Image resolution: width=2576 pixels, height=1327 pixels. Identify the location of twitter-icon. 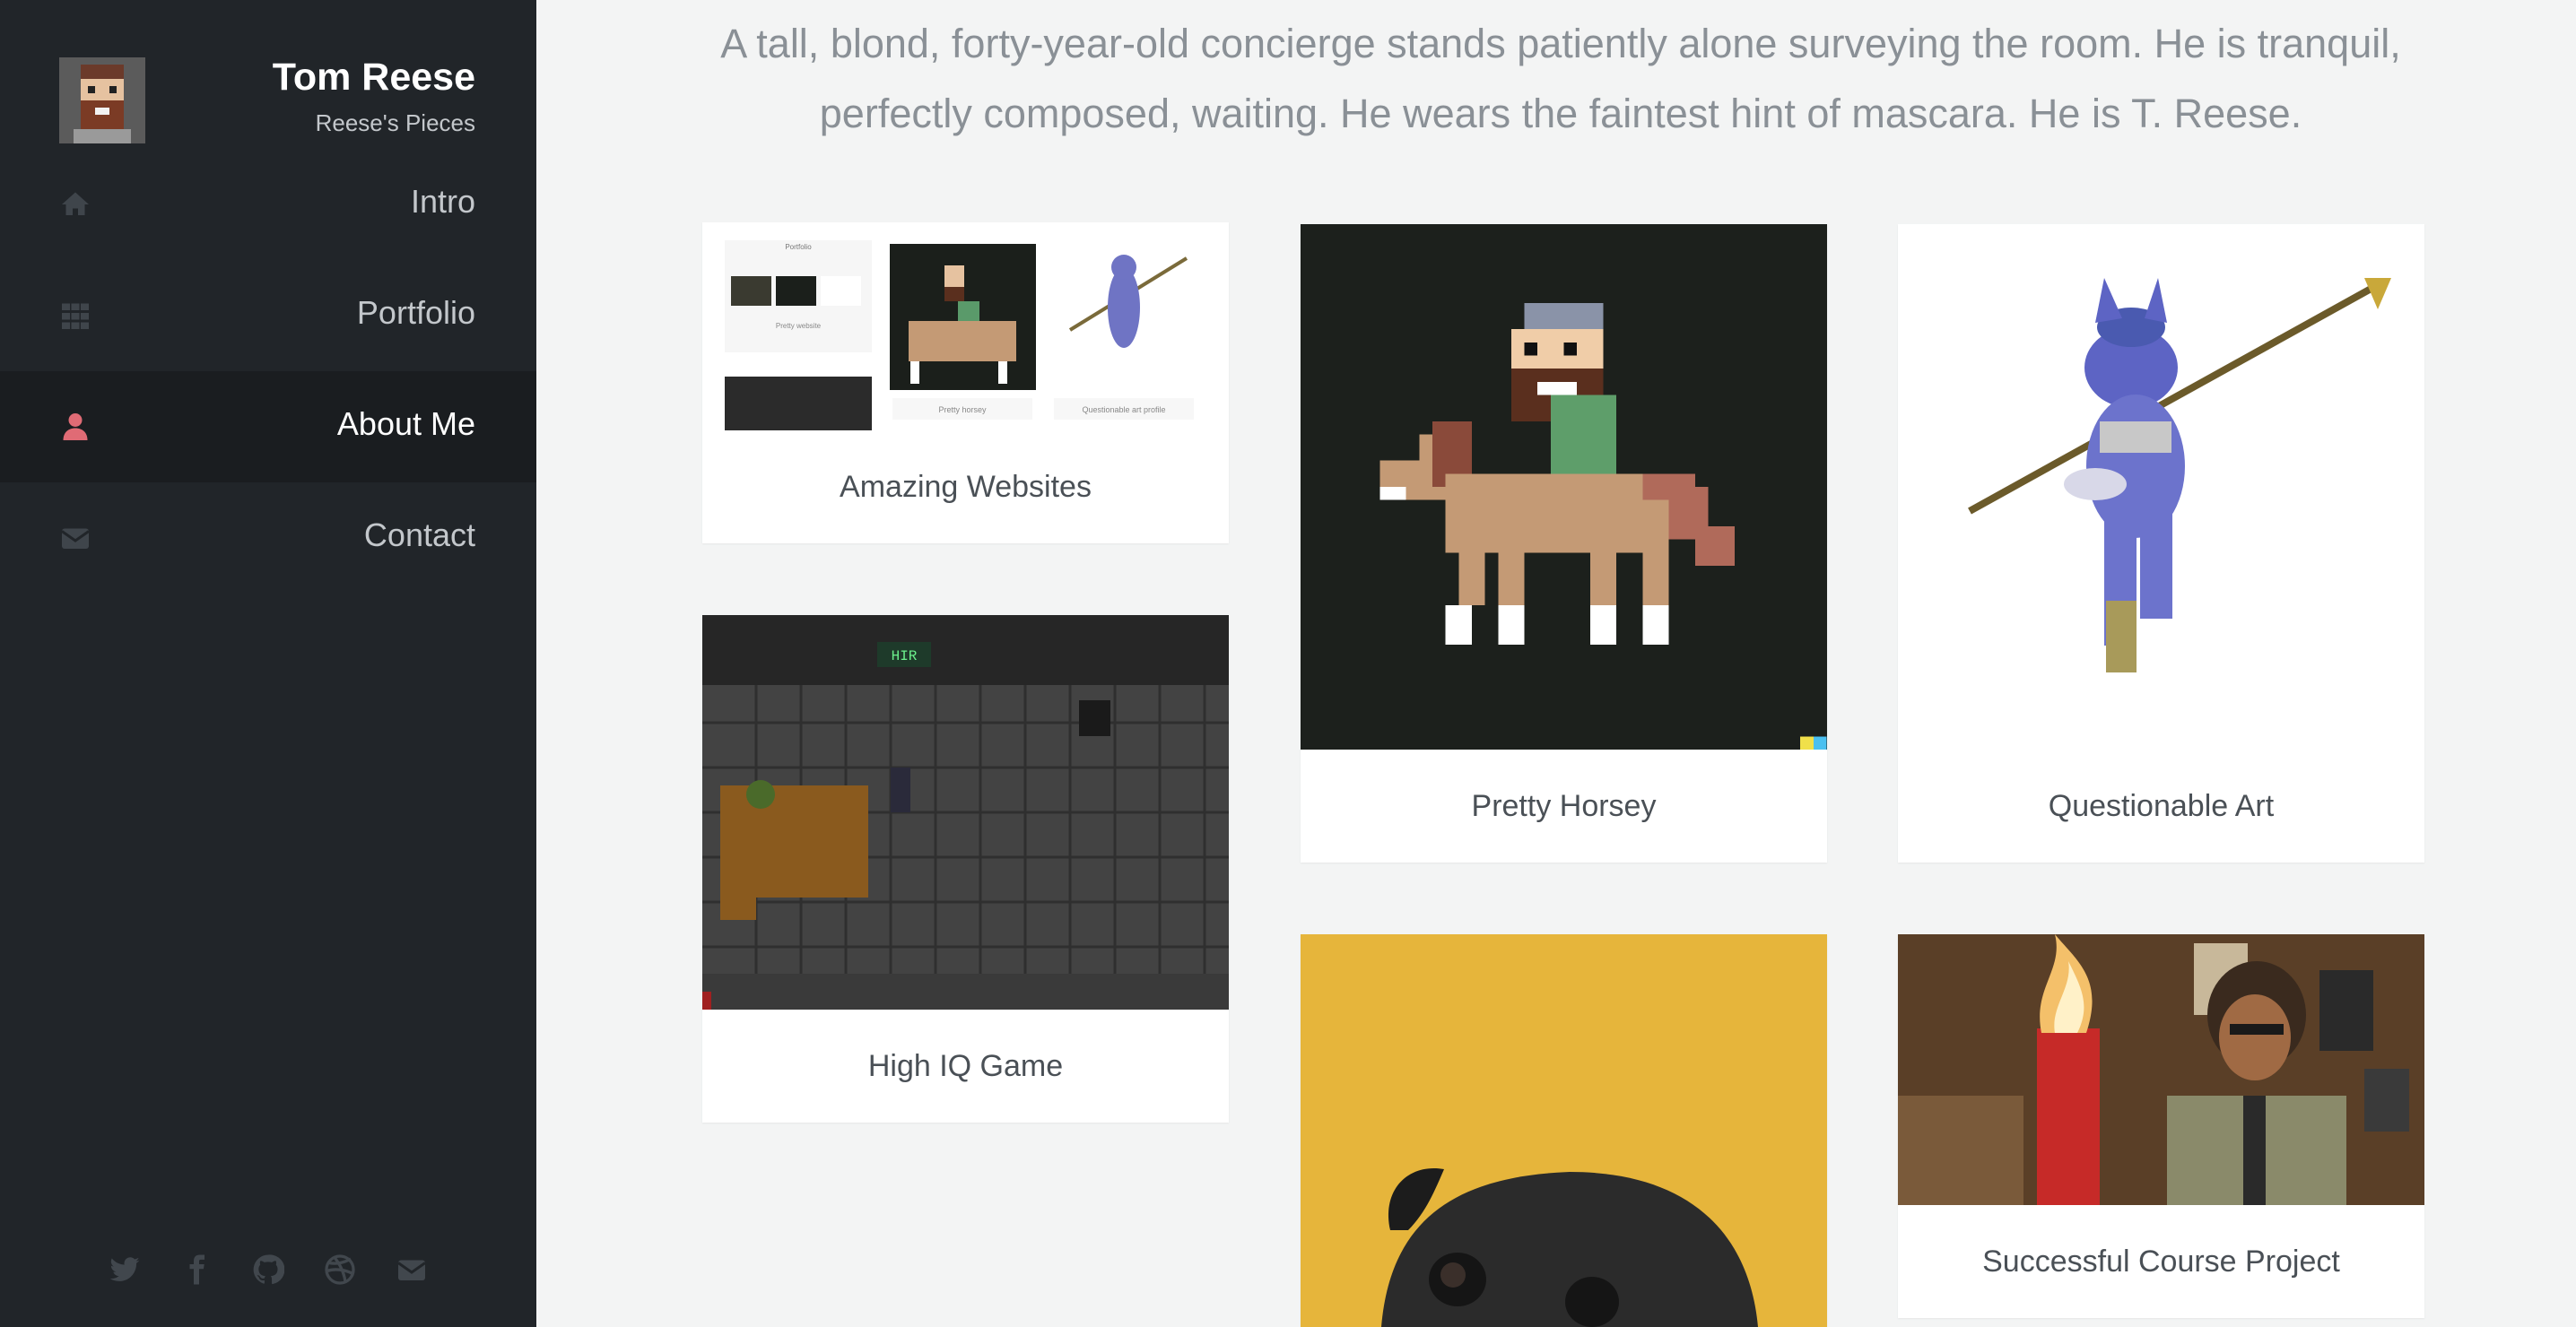
(125, 1269).